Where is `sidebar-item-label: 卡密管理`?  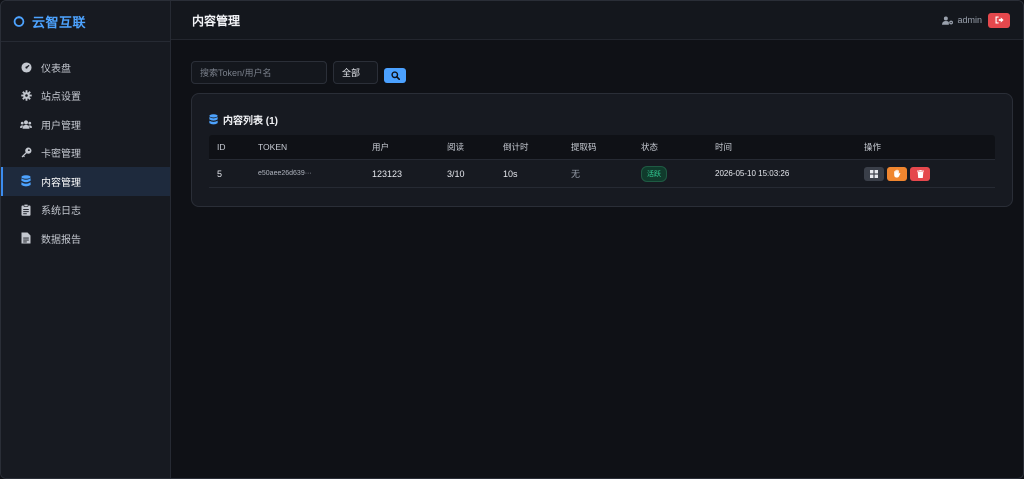
sidebar-item-label: 卡密管理 is located at coordinates (61, 155).